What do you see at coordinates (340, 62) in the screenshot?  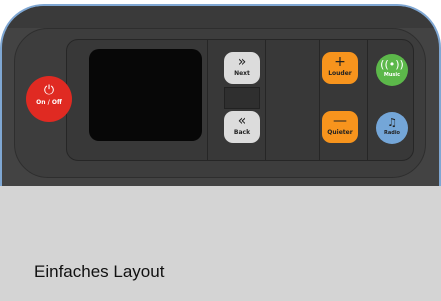 I see `plus-icon: +` at bounding box center [340, 62].